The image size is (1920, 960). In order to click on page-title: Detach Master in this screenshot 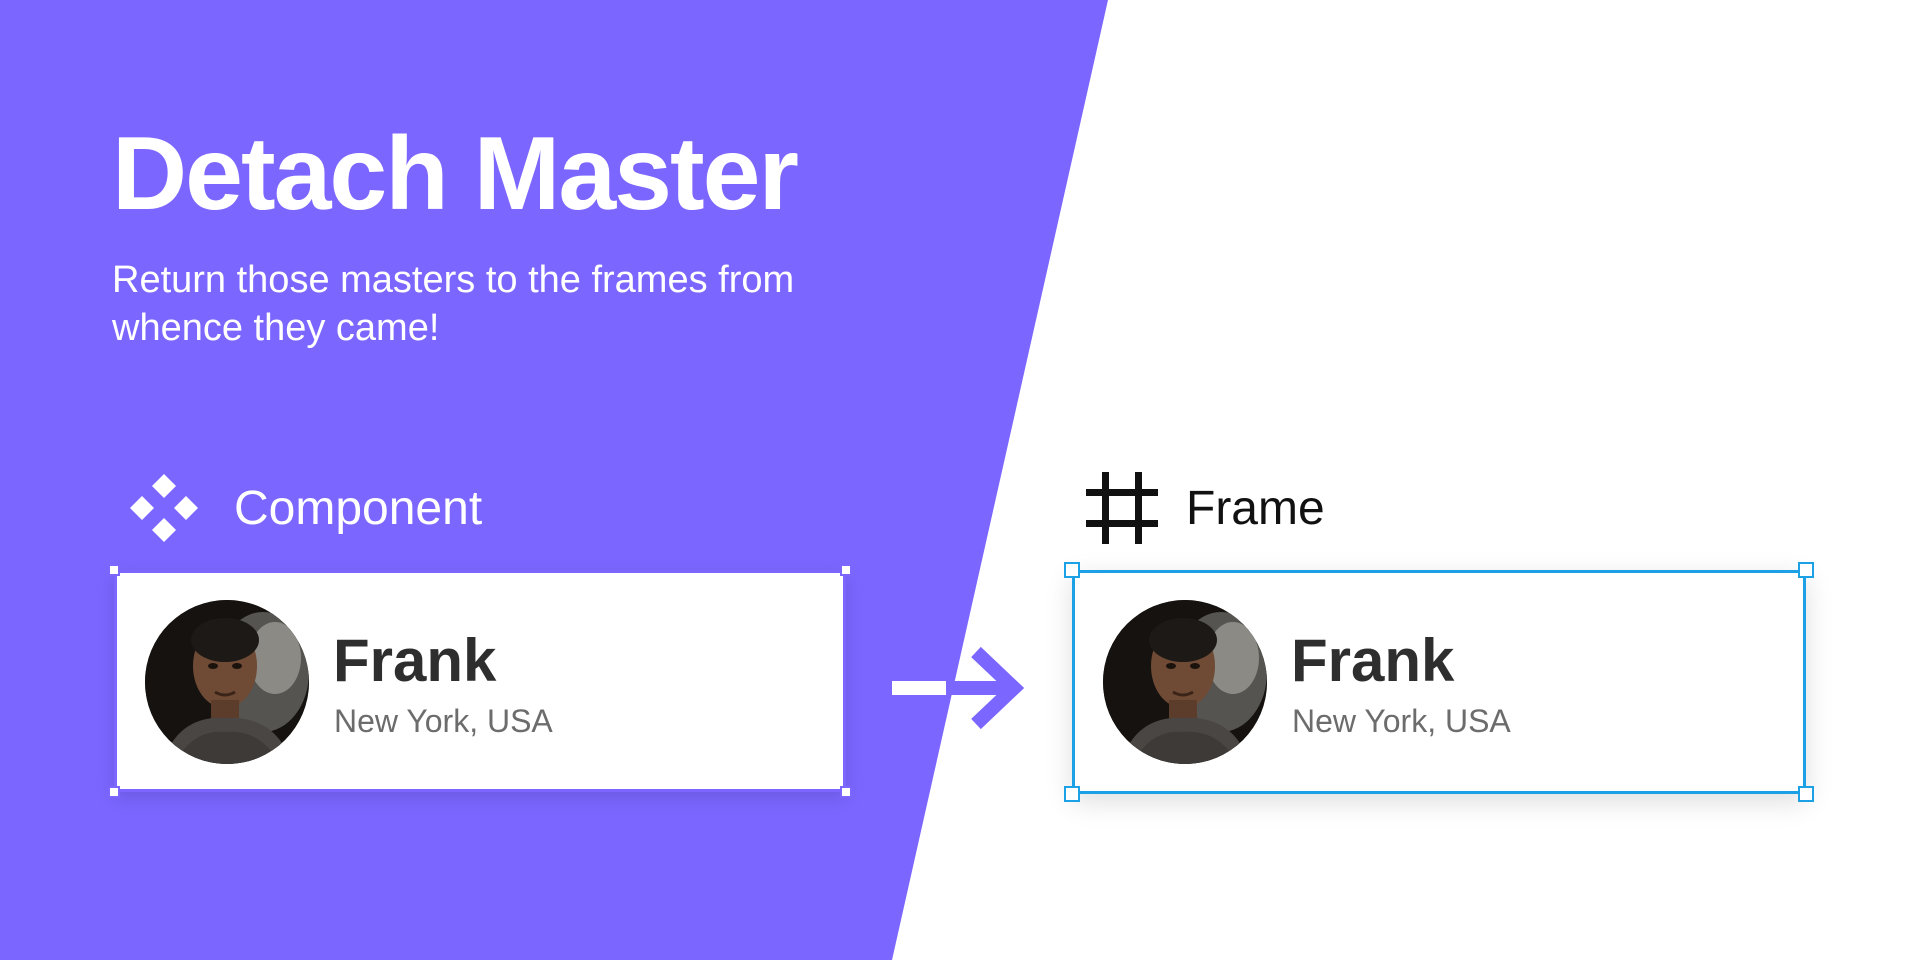, I will do `click(455, 174)`.